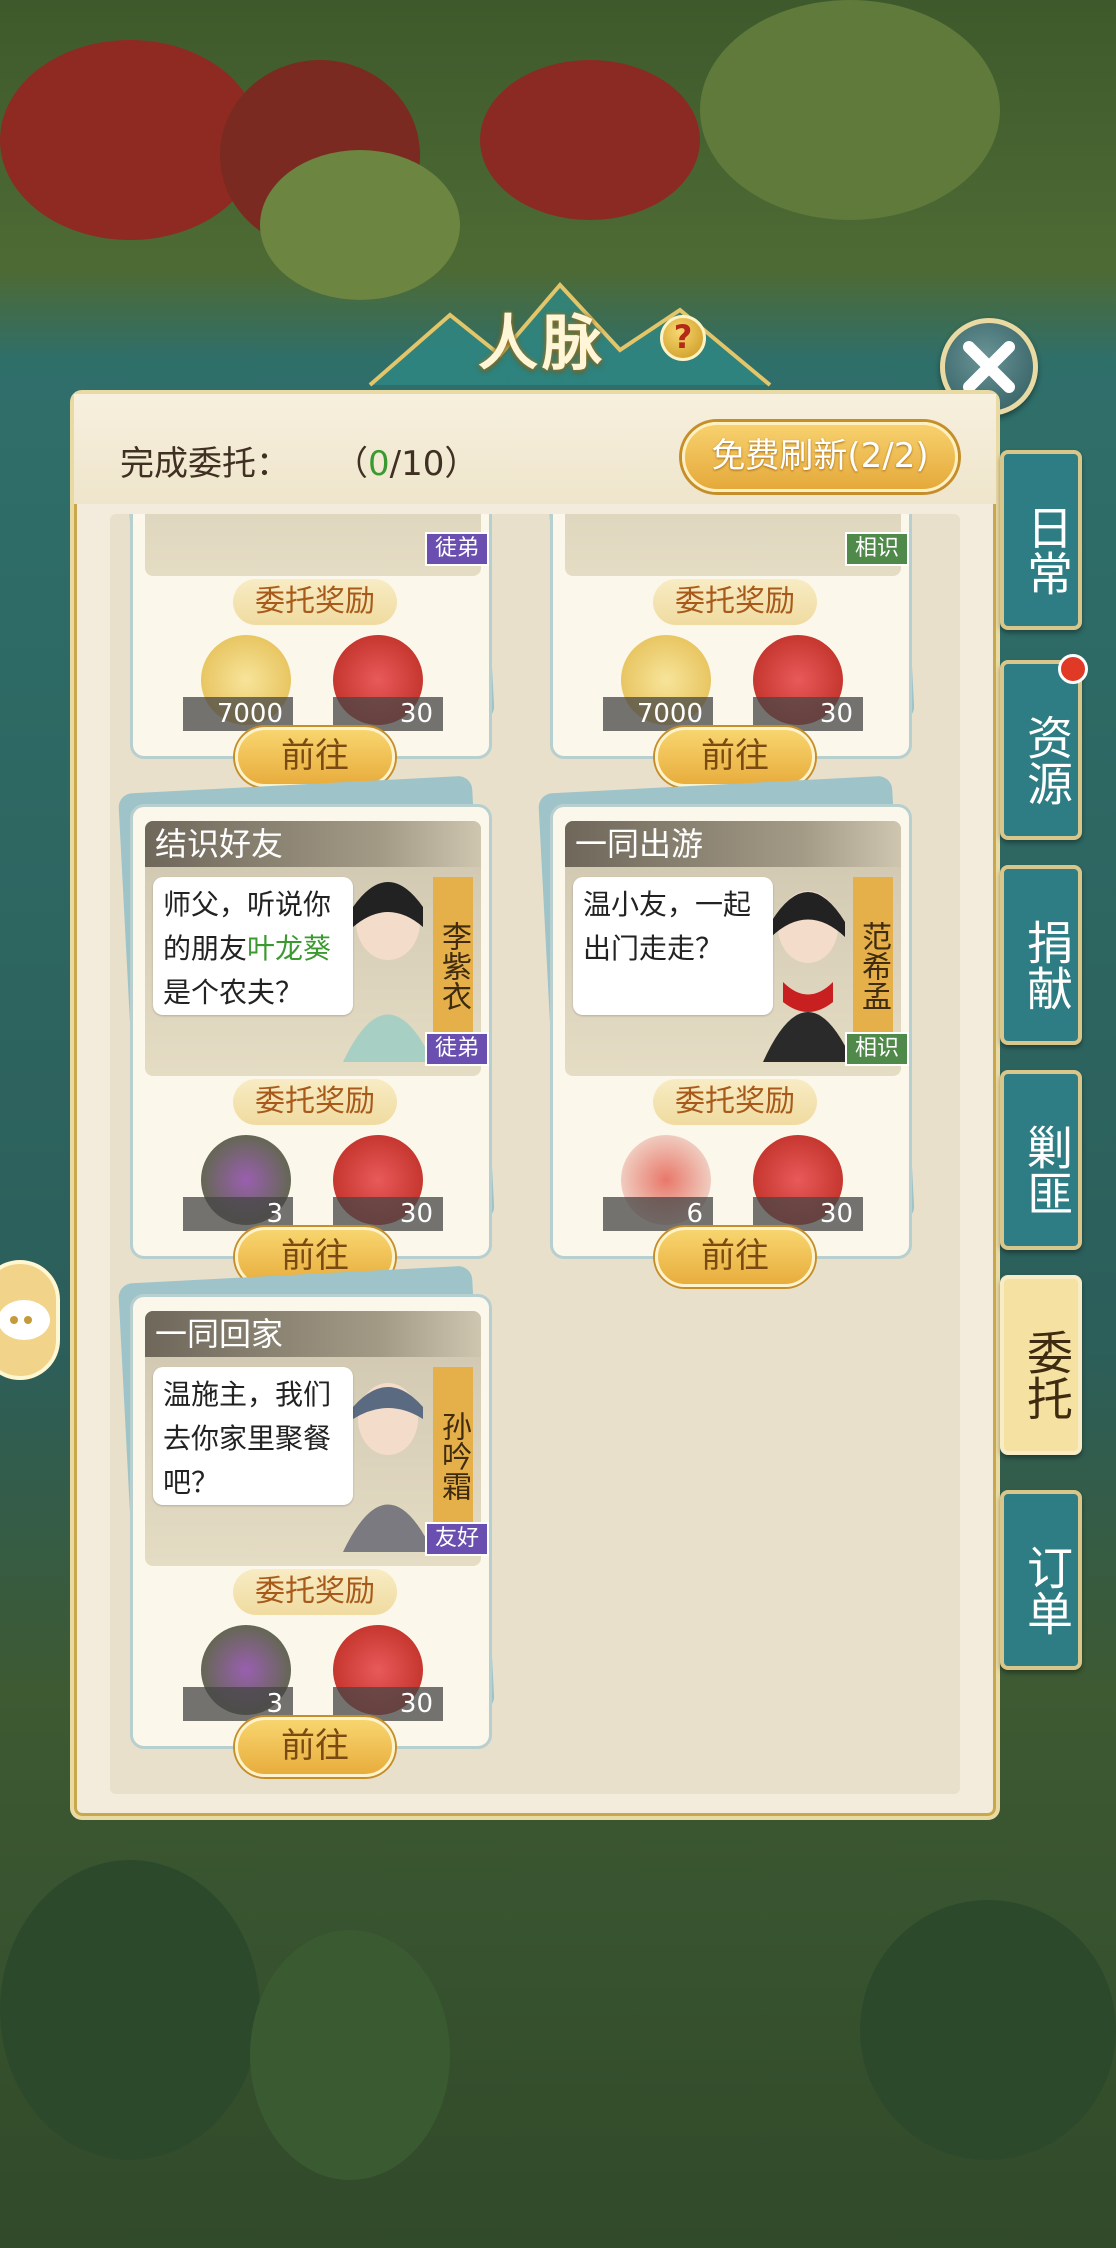  I want to click on tab-resources: 资源, so click(1041, 750).